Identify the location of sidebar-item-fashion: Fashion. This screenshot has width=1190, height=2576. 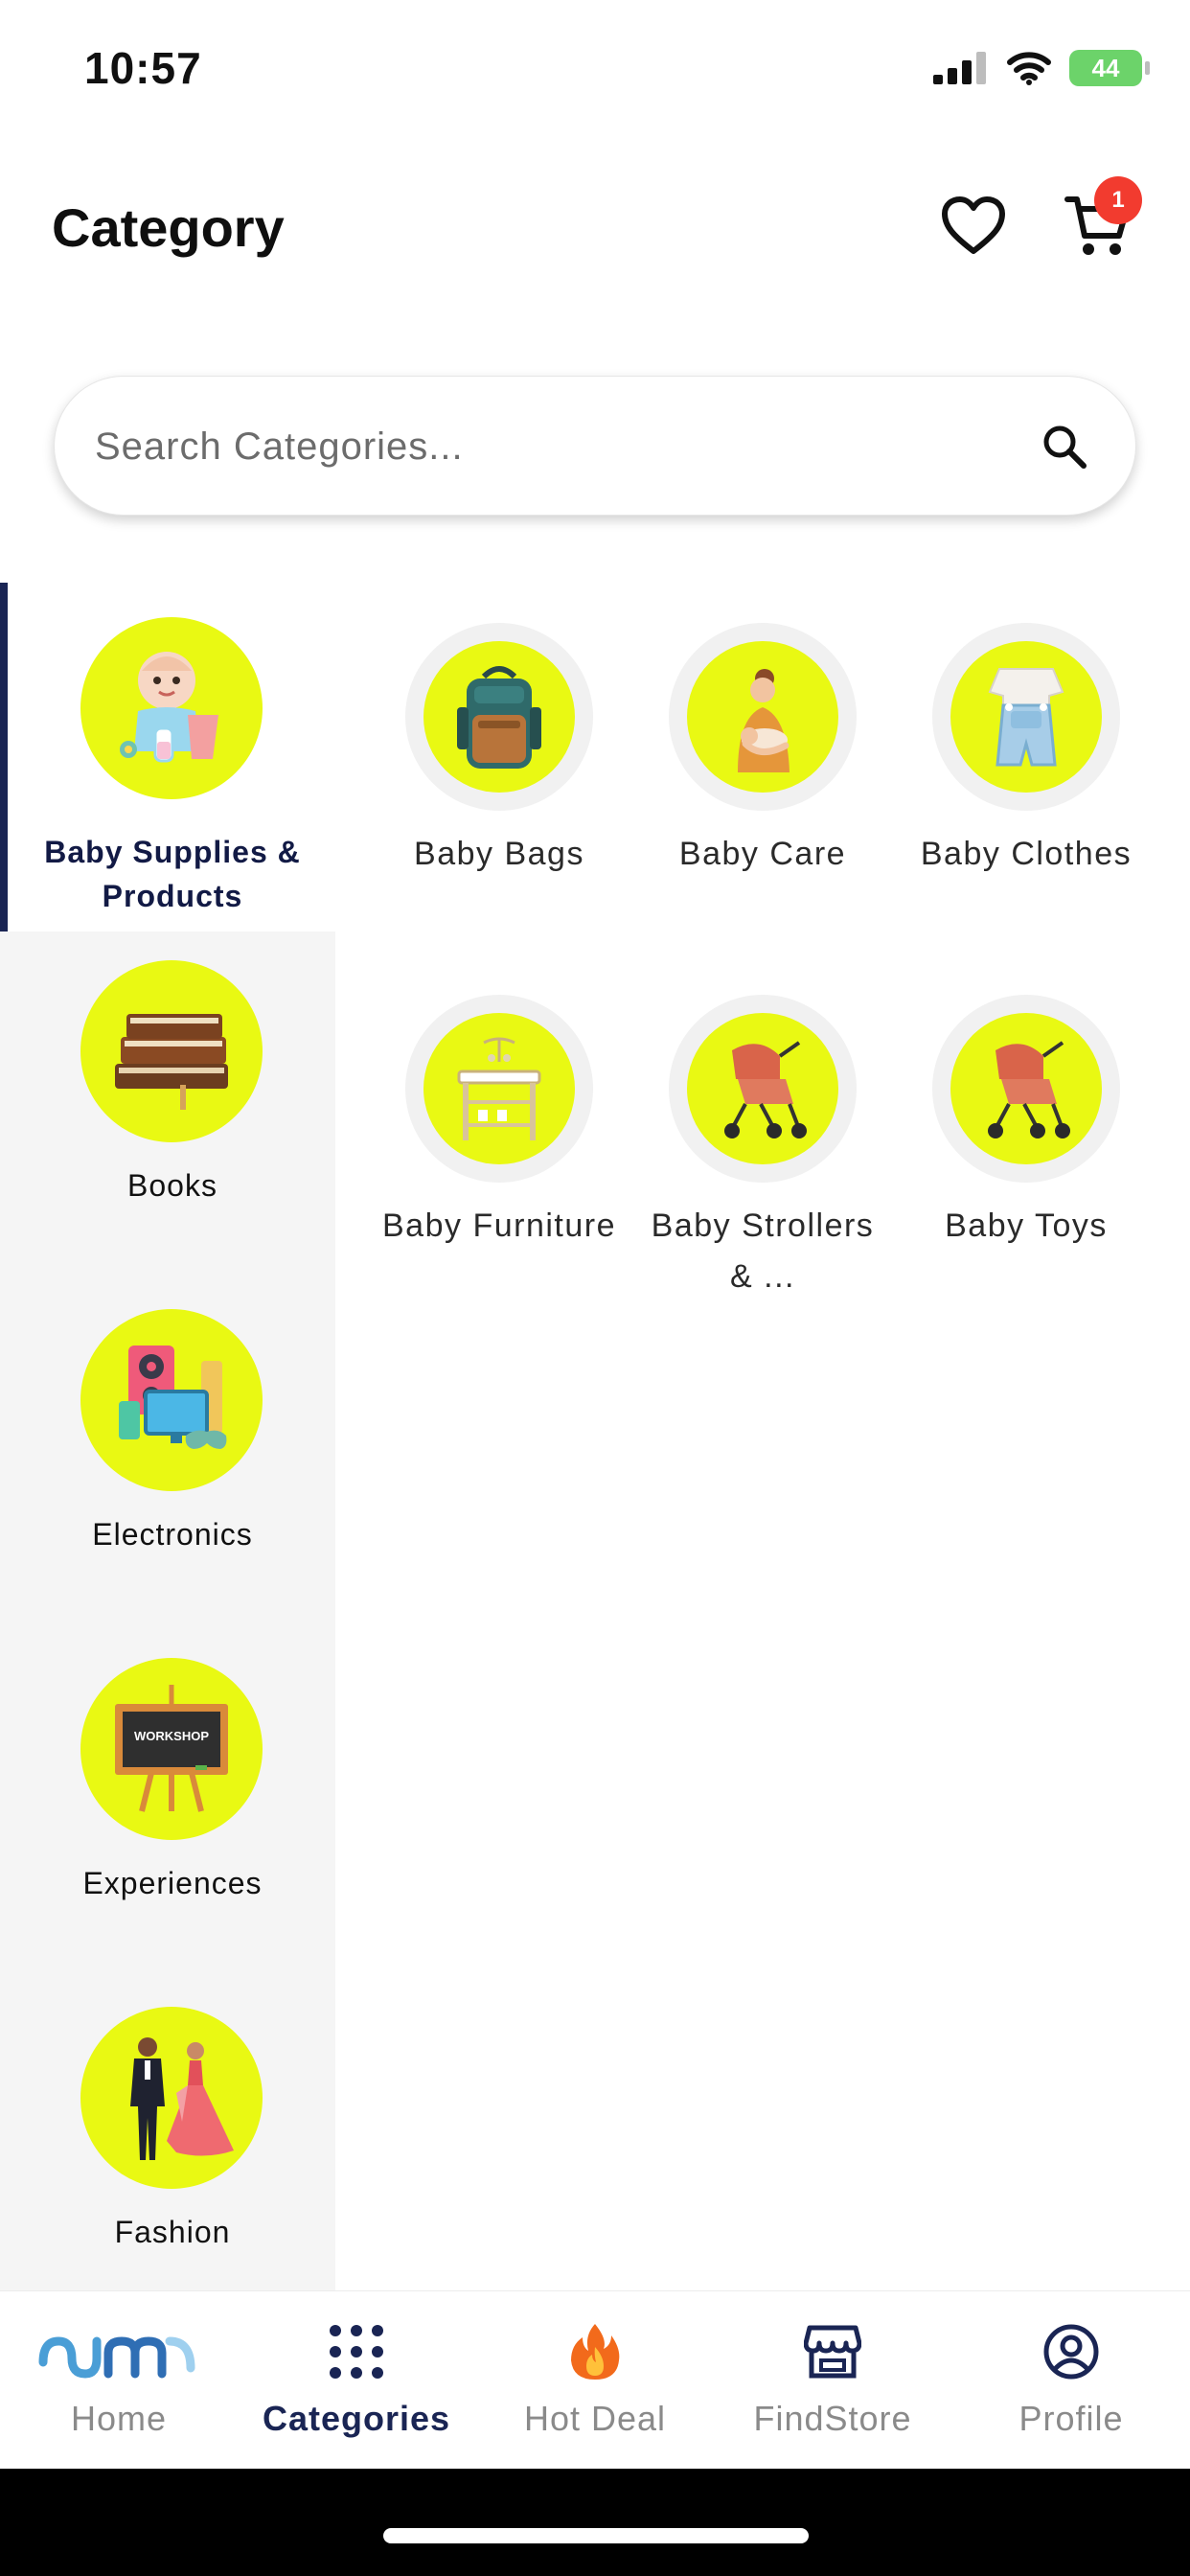
(167, 2134).